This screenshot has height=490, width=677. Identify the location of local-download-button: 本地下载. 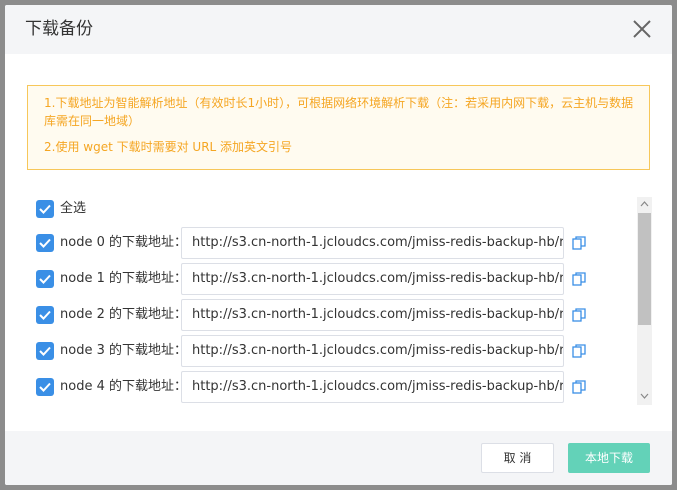
(609, 458).